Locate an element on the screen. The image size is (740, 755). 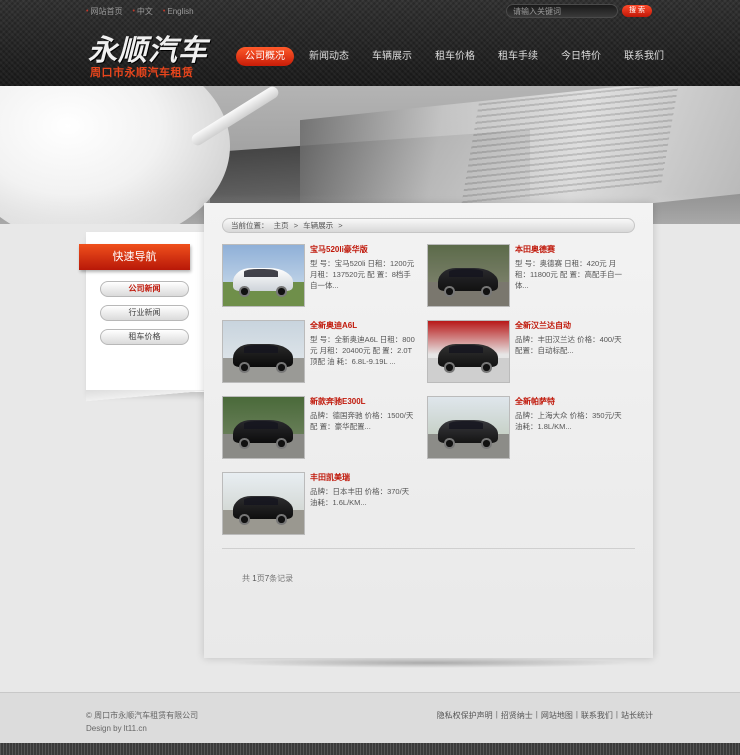
copyright: © 周口市永顺汽车租赁有限公司 is located at coordinates (142, 715).